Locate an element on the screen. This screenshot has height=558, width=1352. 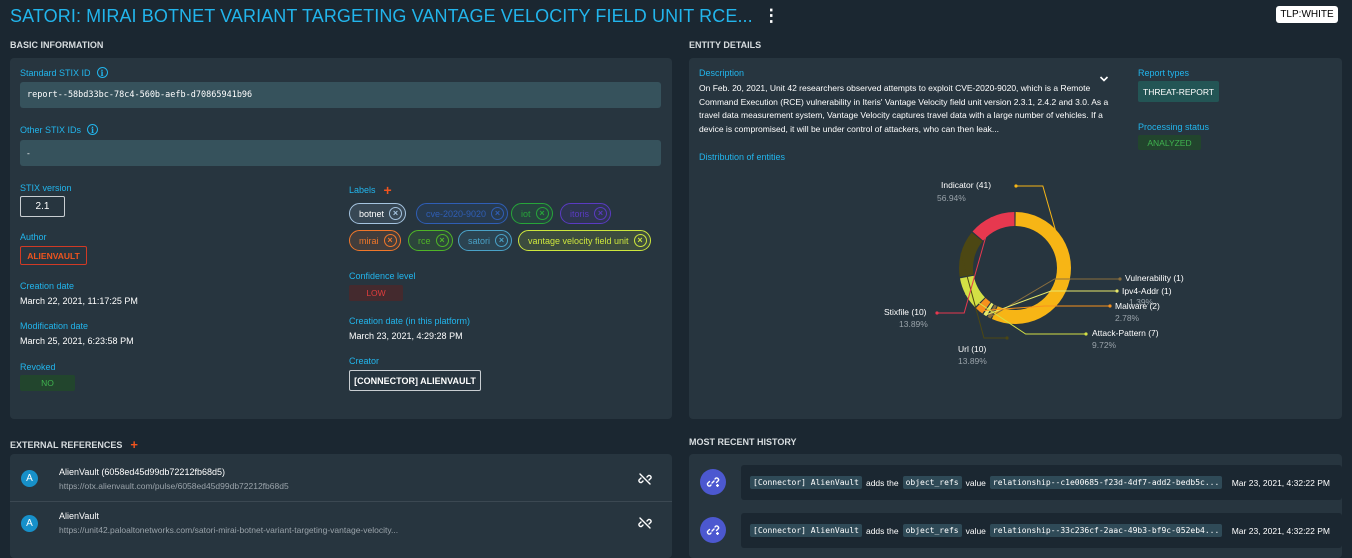
author-badge: ALIENVAULT is located at coordinates (53, 255).